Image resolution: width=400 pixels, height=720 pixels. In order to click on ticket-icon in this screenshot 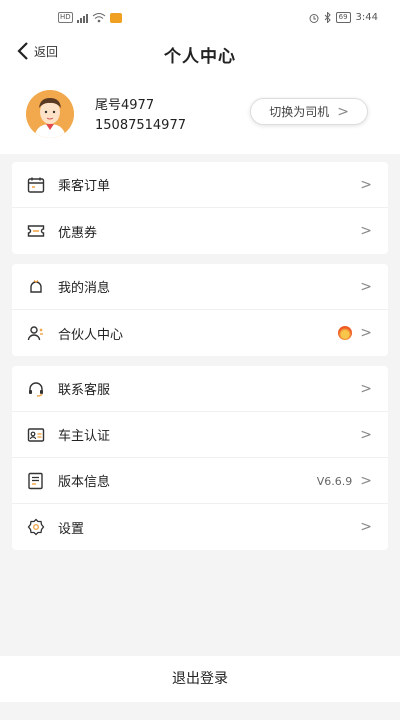, I will do `click(36, 231)`.